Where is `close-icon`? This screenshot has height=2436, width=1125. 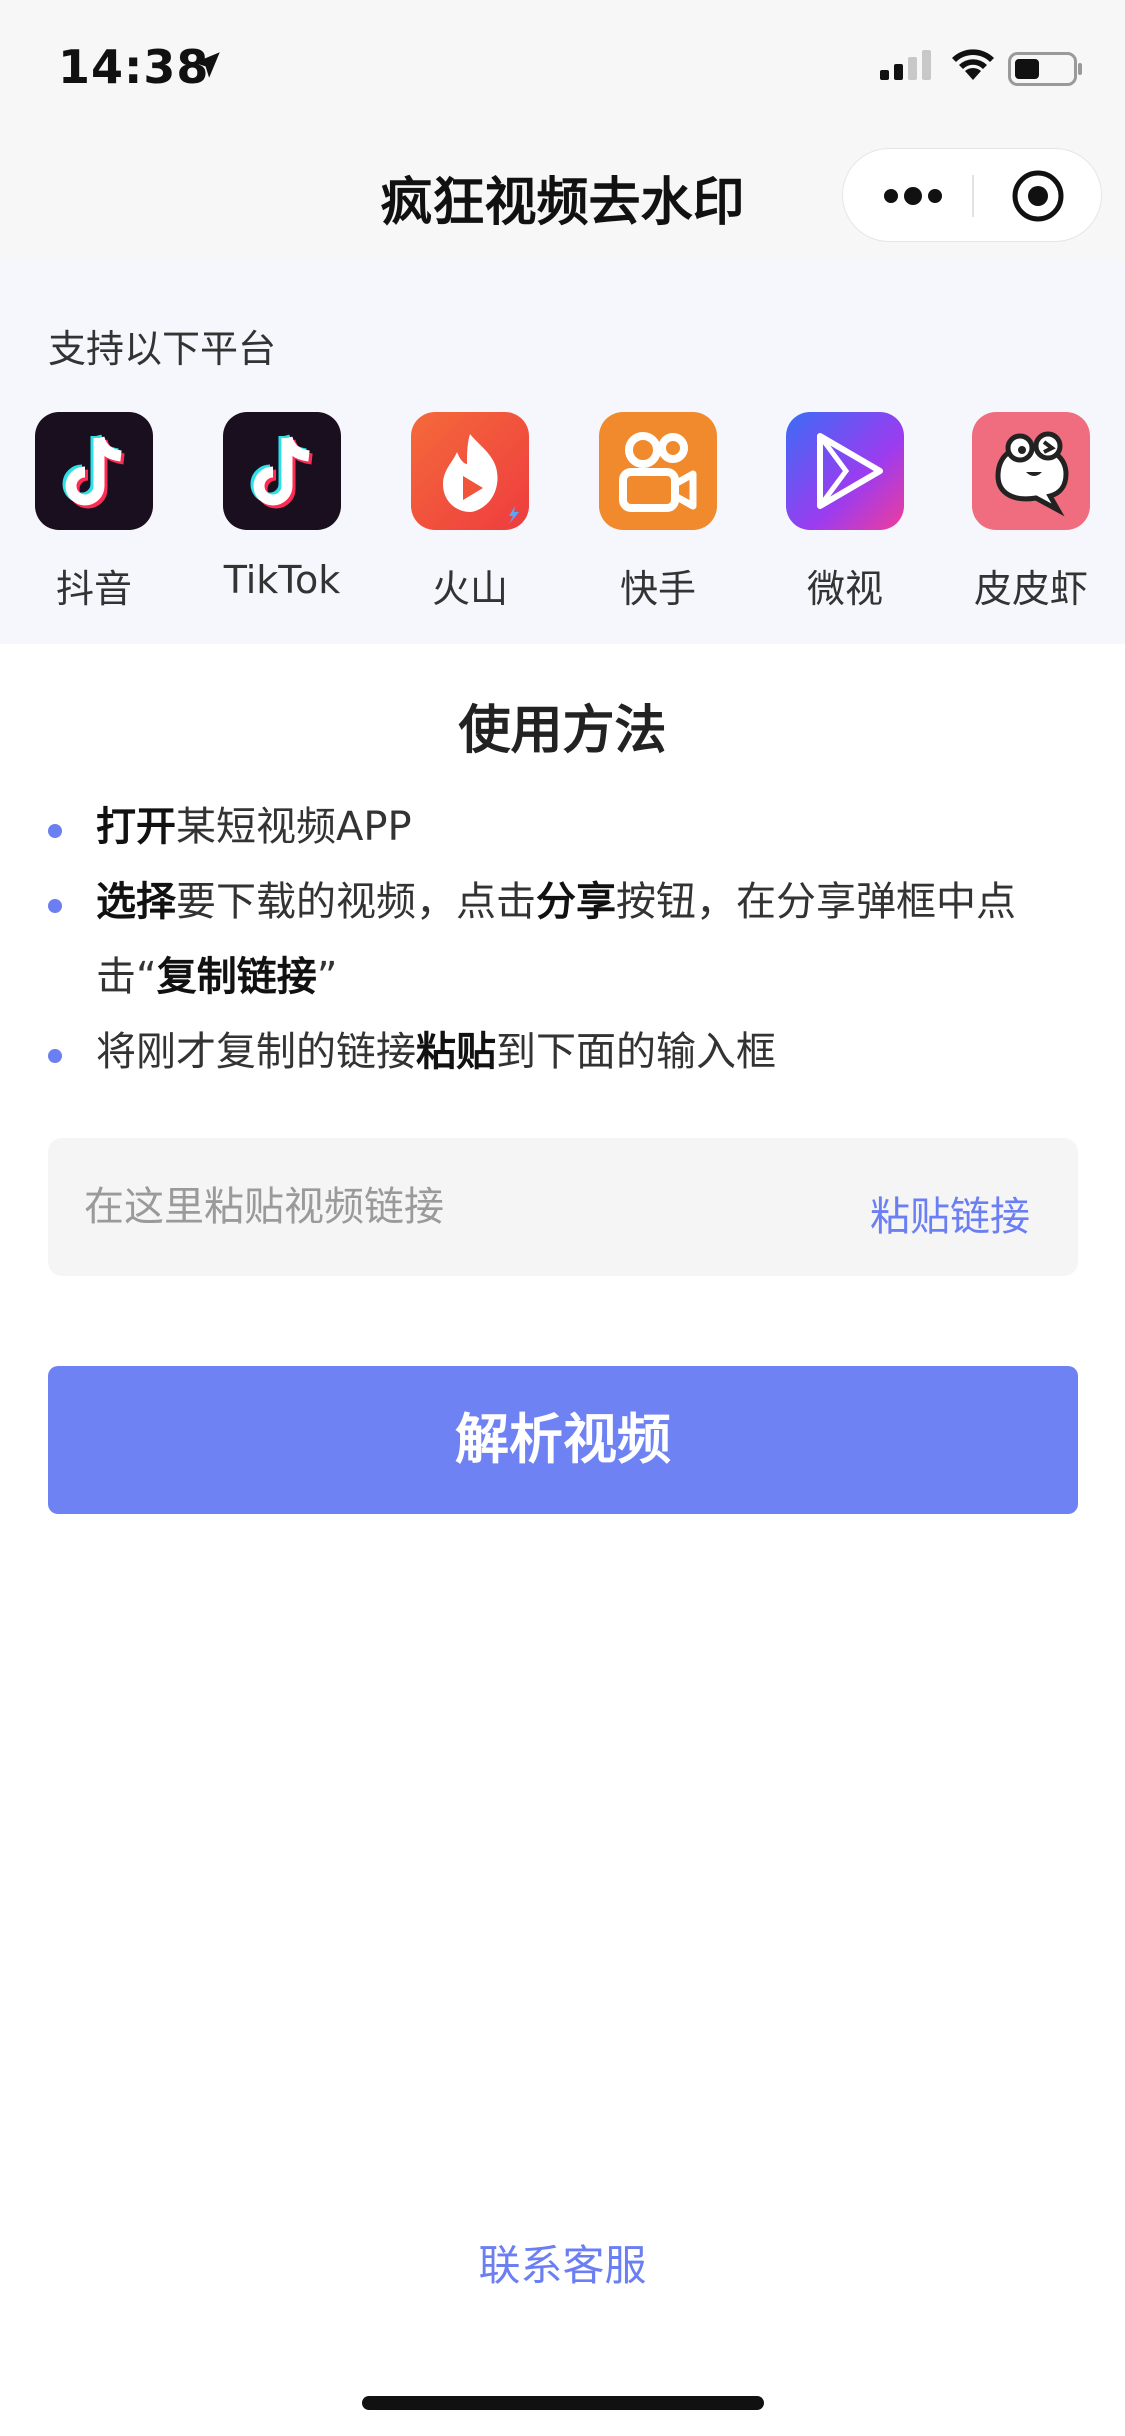
close-icon is located at coordinates (1038, 196).